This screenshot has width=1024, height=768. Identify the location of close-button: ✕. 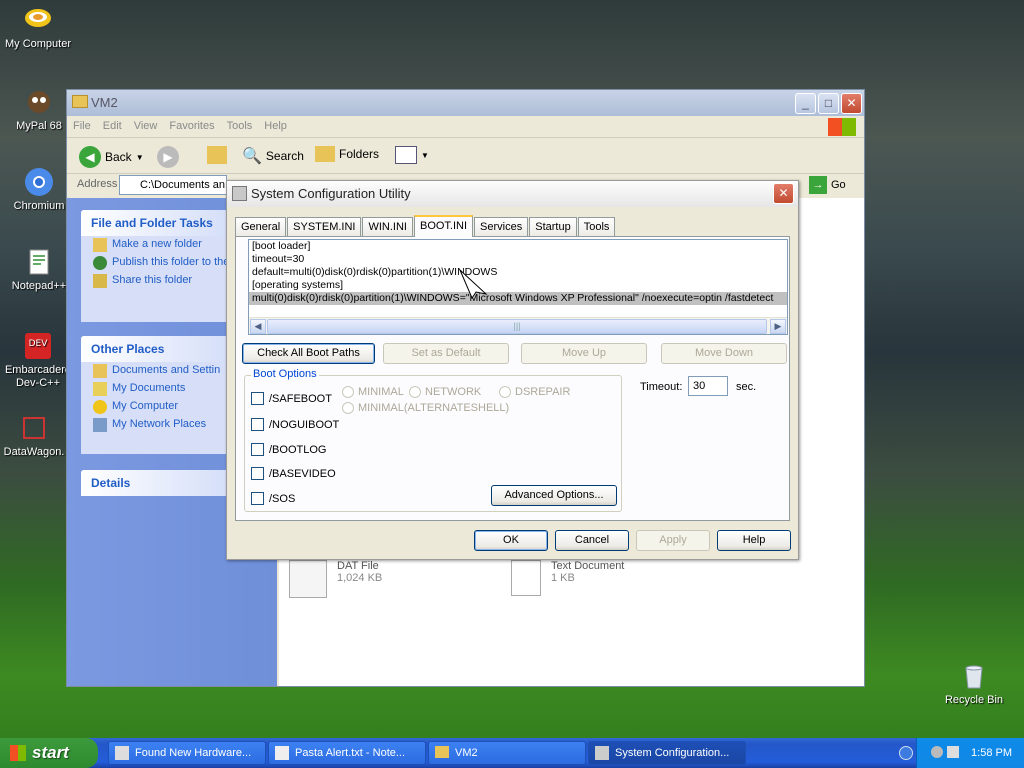
(851, 103).